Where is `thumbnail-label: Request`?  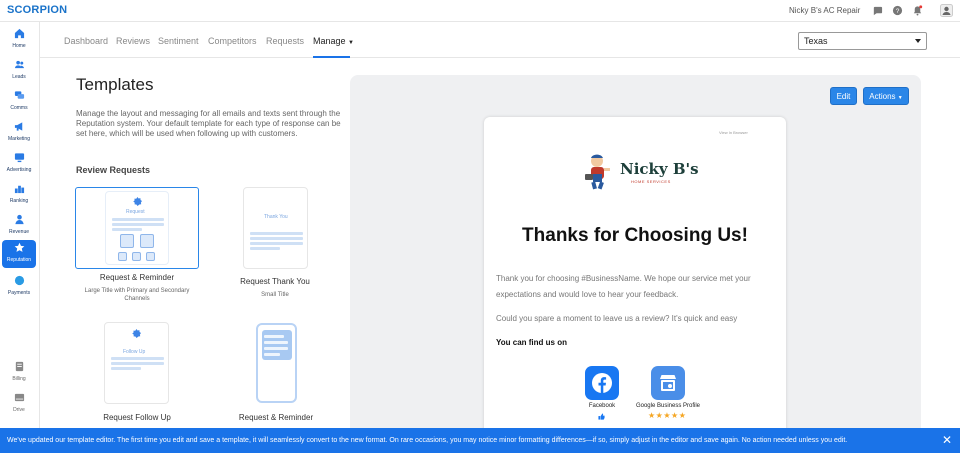 thumbnail-label: Request is located at coordinates (135, 212).